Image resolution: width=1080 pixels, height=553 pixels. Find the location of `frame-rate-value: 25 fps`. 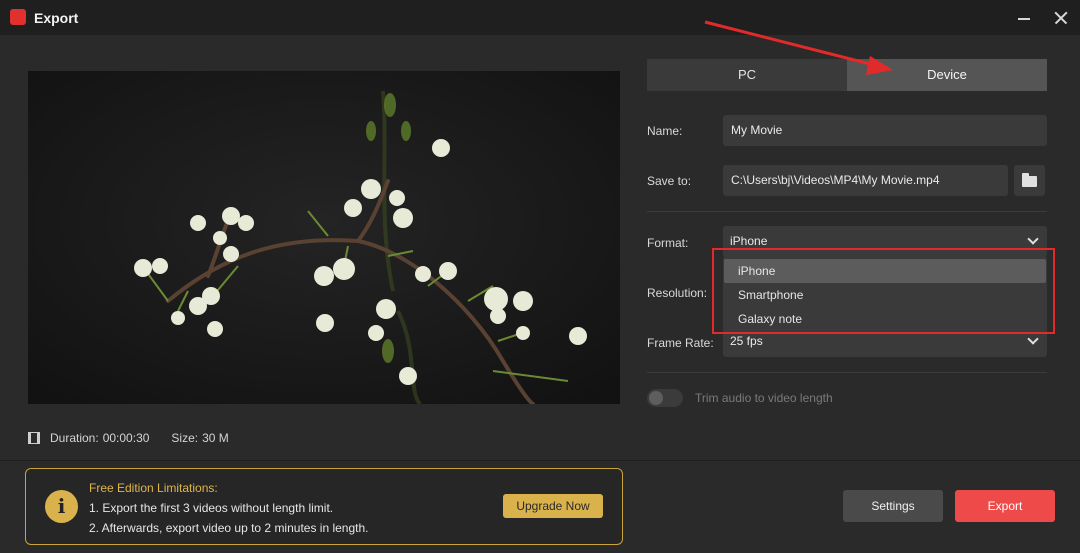

frame-rate-value: 25 fps is located at coordinates (746, 341).